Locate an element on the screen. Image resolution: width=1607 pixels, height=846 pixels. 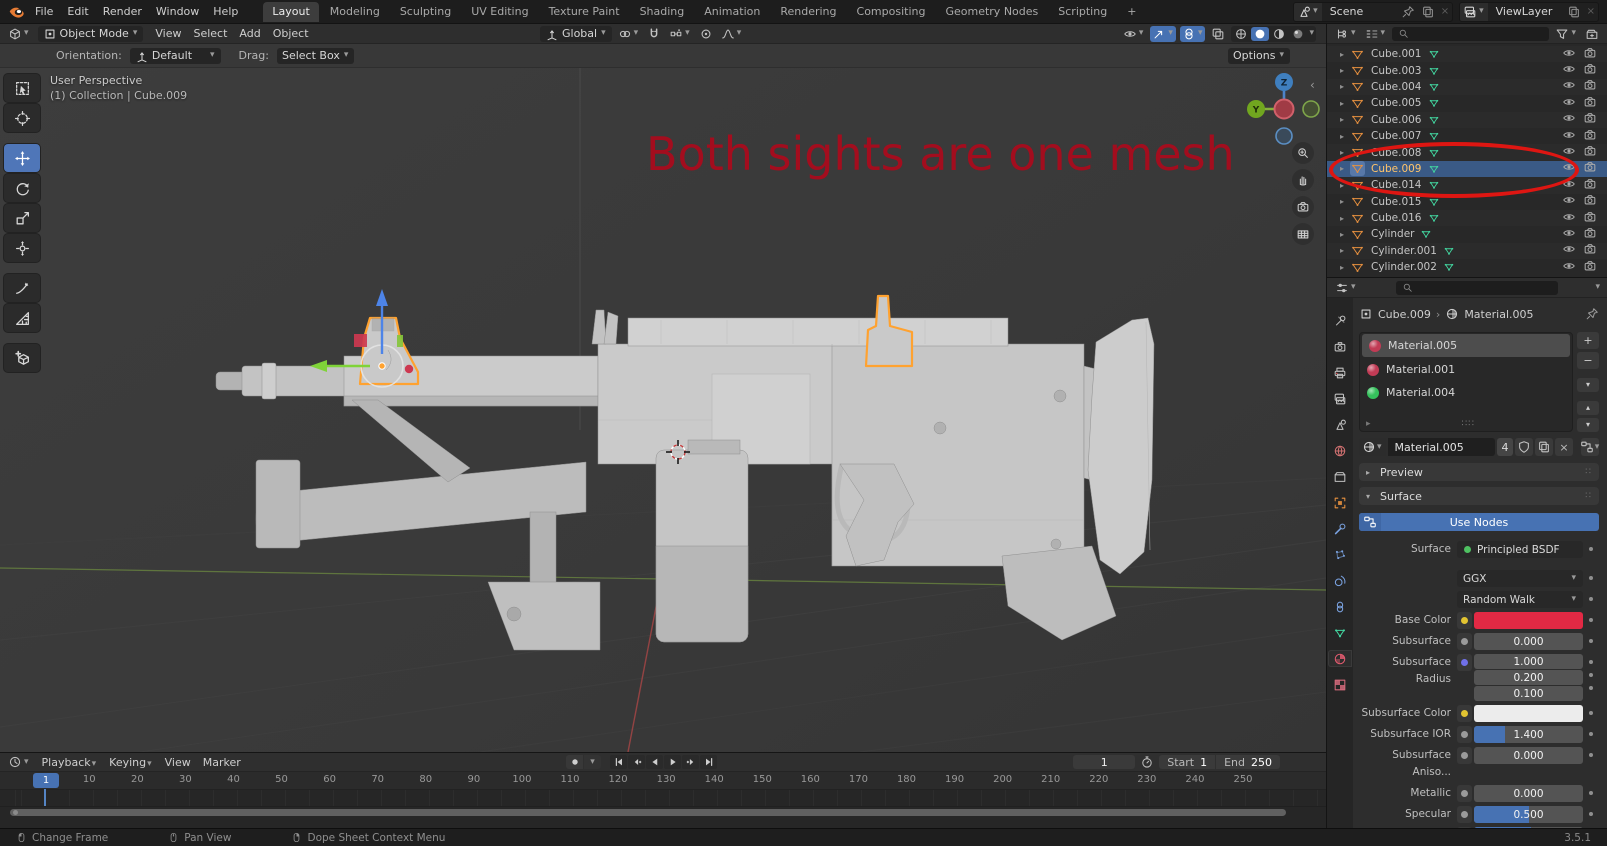
move-slot-up-button: ▴ is located at coordinates (1588, 408).